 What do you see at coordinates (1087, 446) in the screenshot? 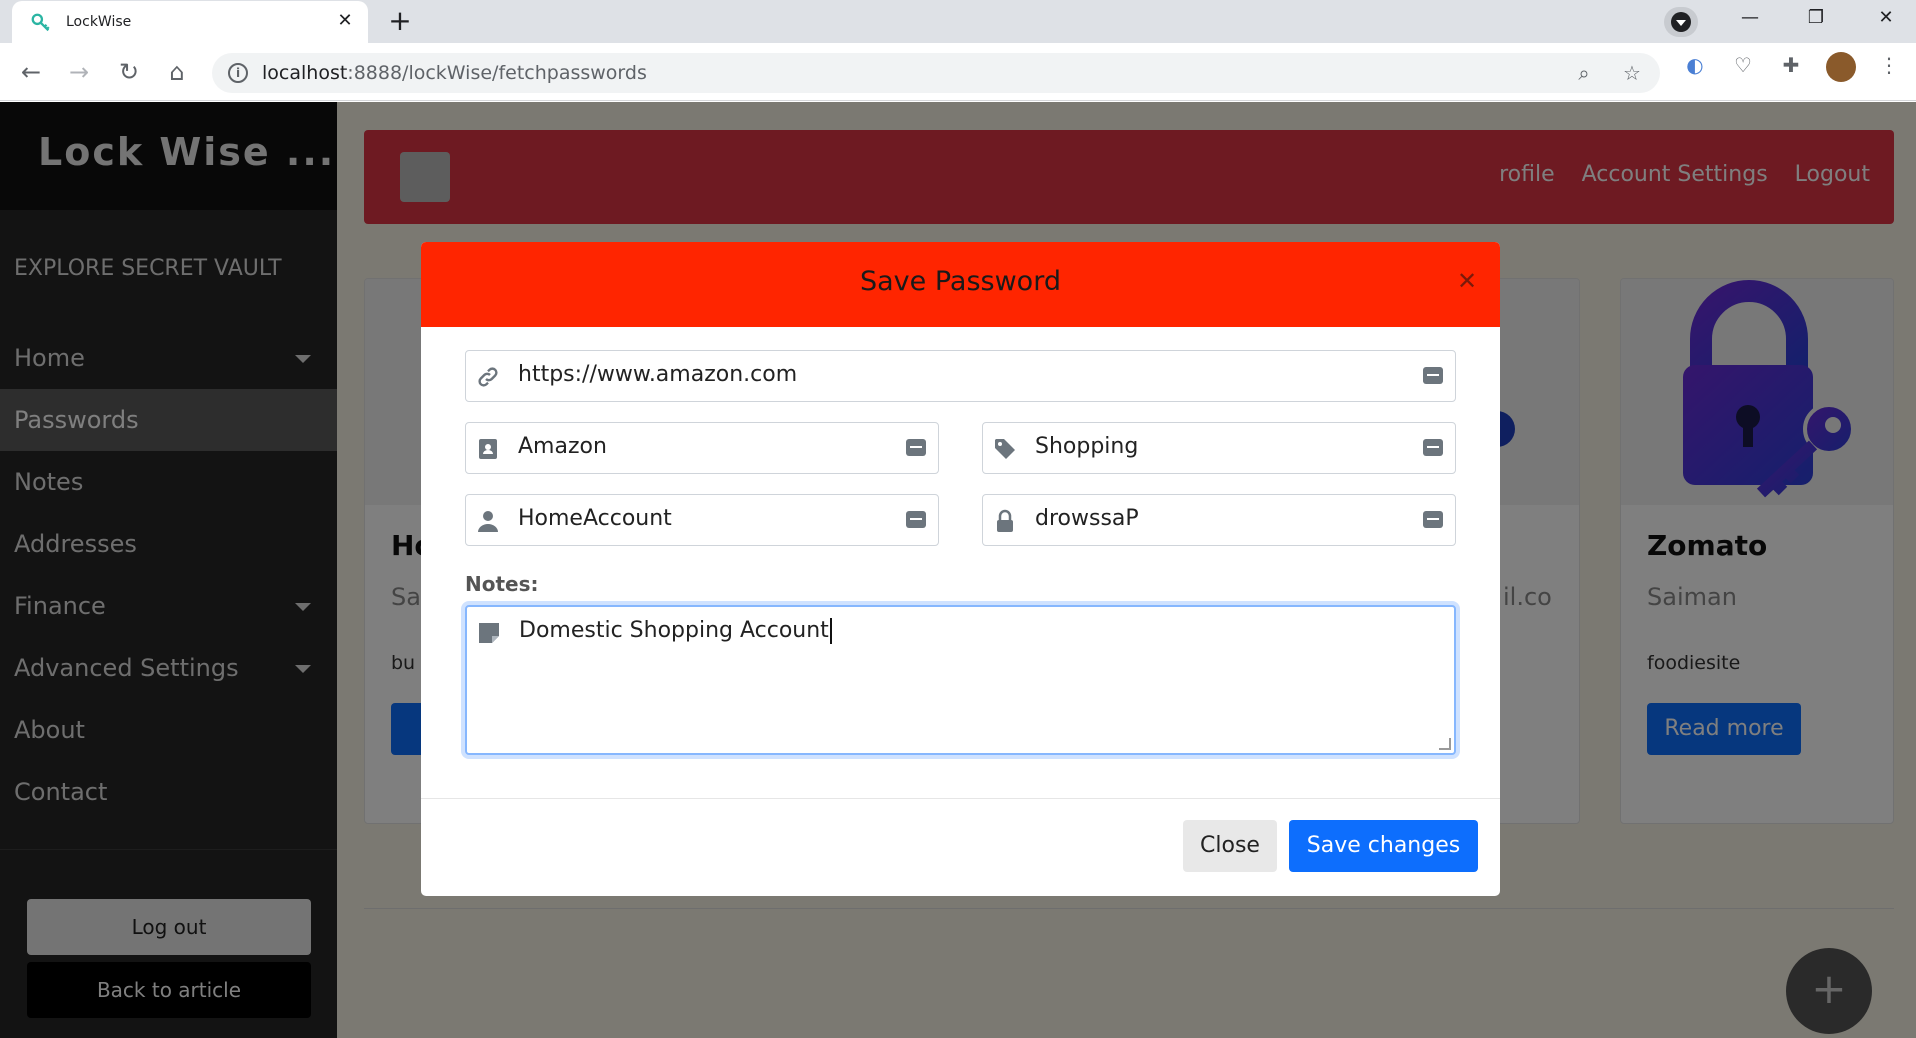
I see `category-value: Shopping` at bounding box center [1087, 446].